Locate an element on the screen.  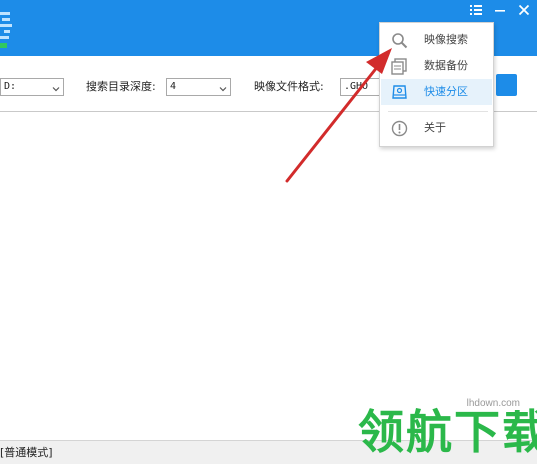
menu-item-data-backup: 数据备份 is located at coordinates (436, 66).